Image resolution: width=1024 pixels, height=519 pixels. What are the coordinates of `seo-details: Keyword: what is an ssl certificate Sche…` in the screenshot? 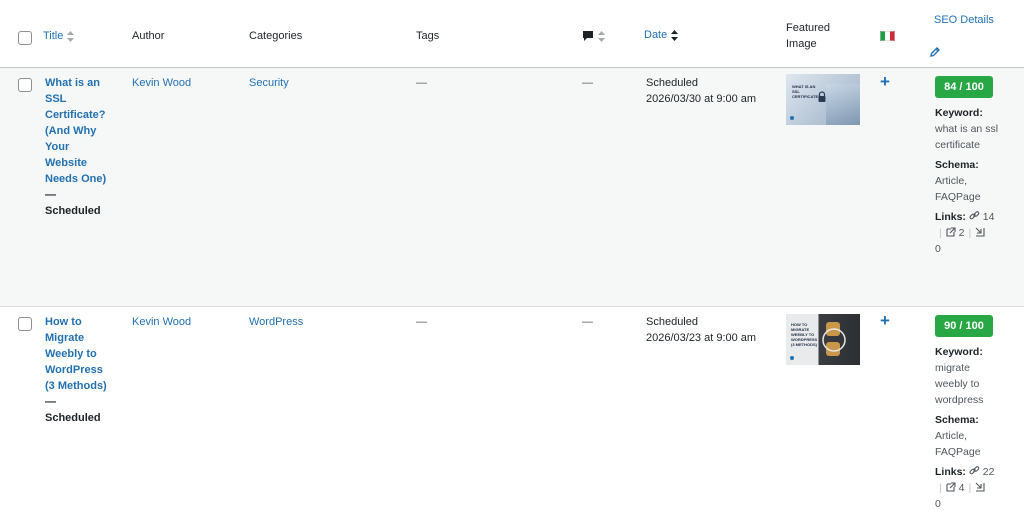 It's located at (971, 181).